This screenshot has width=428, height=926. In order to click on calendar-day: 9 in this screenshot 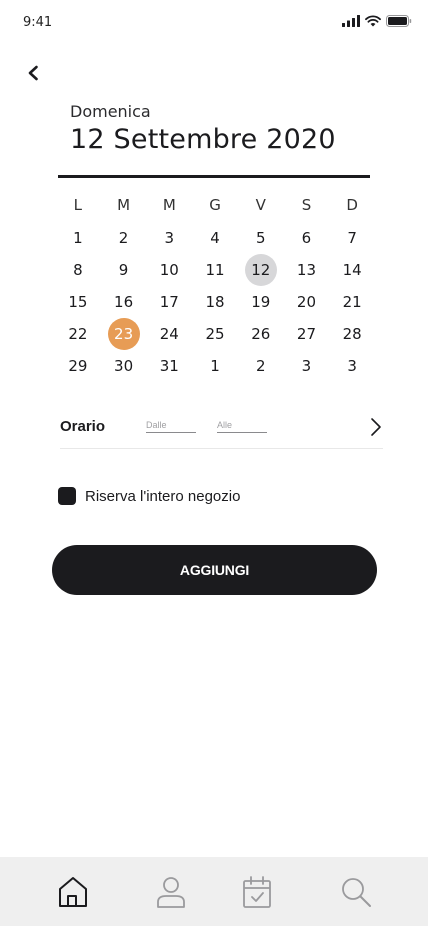, I will do `click(124, 270)`.